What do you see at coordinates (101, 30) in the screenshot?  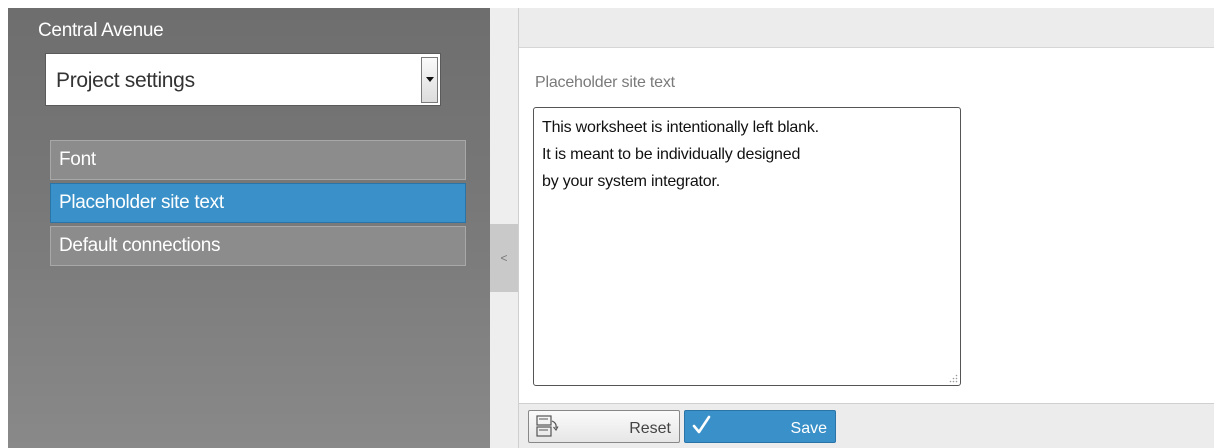 I see `app-title: Central Avenue` at bounding box center [101, 30].